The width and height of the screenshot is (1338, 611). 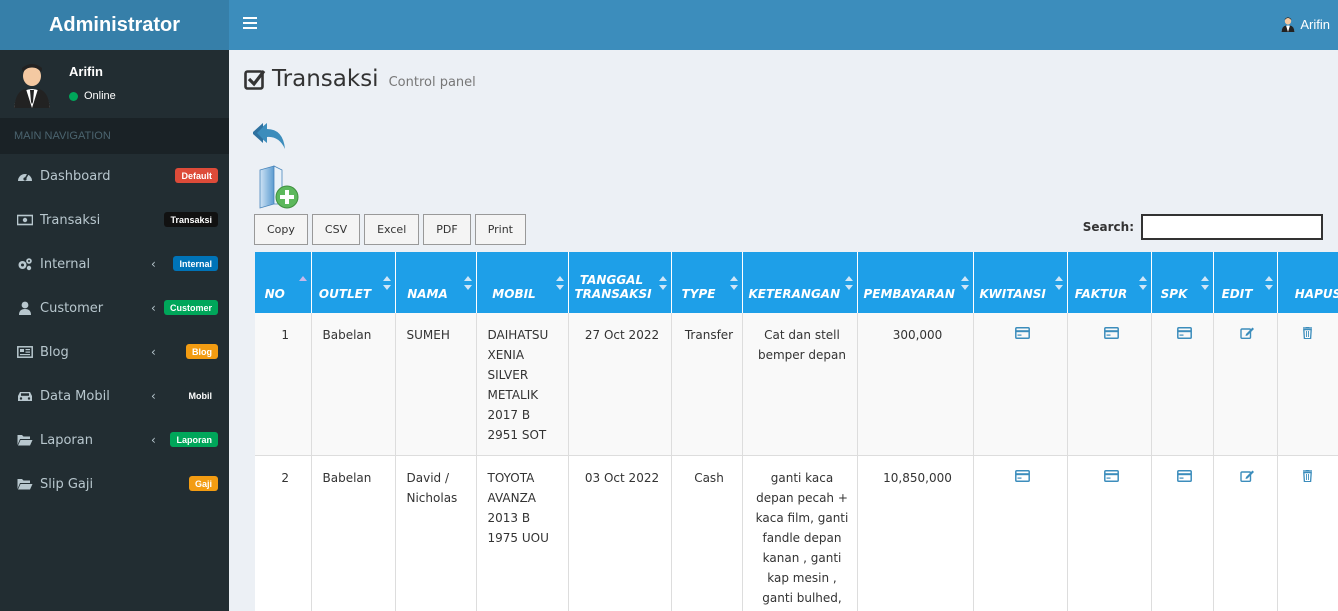 I want to click on column-header-spk: SPK, so click(x=1182, y=282).